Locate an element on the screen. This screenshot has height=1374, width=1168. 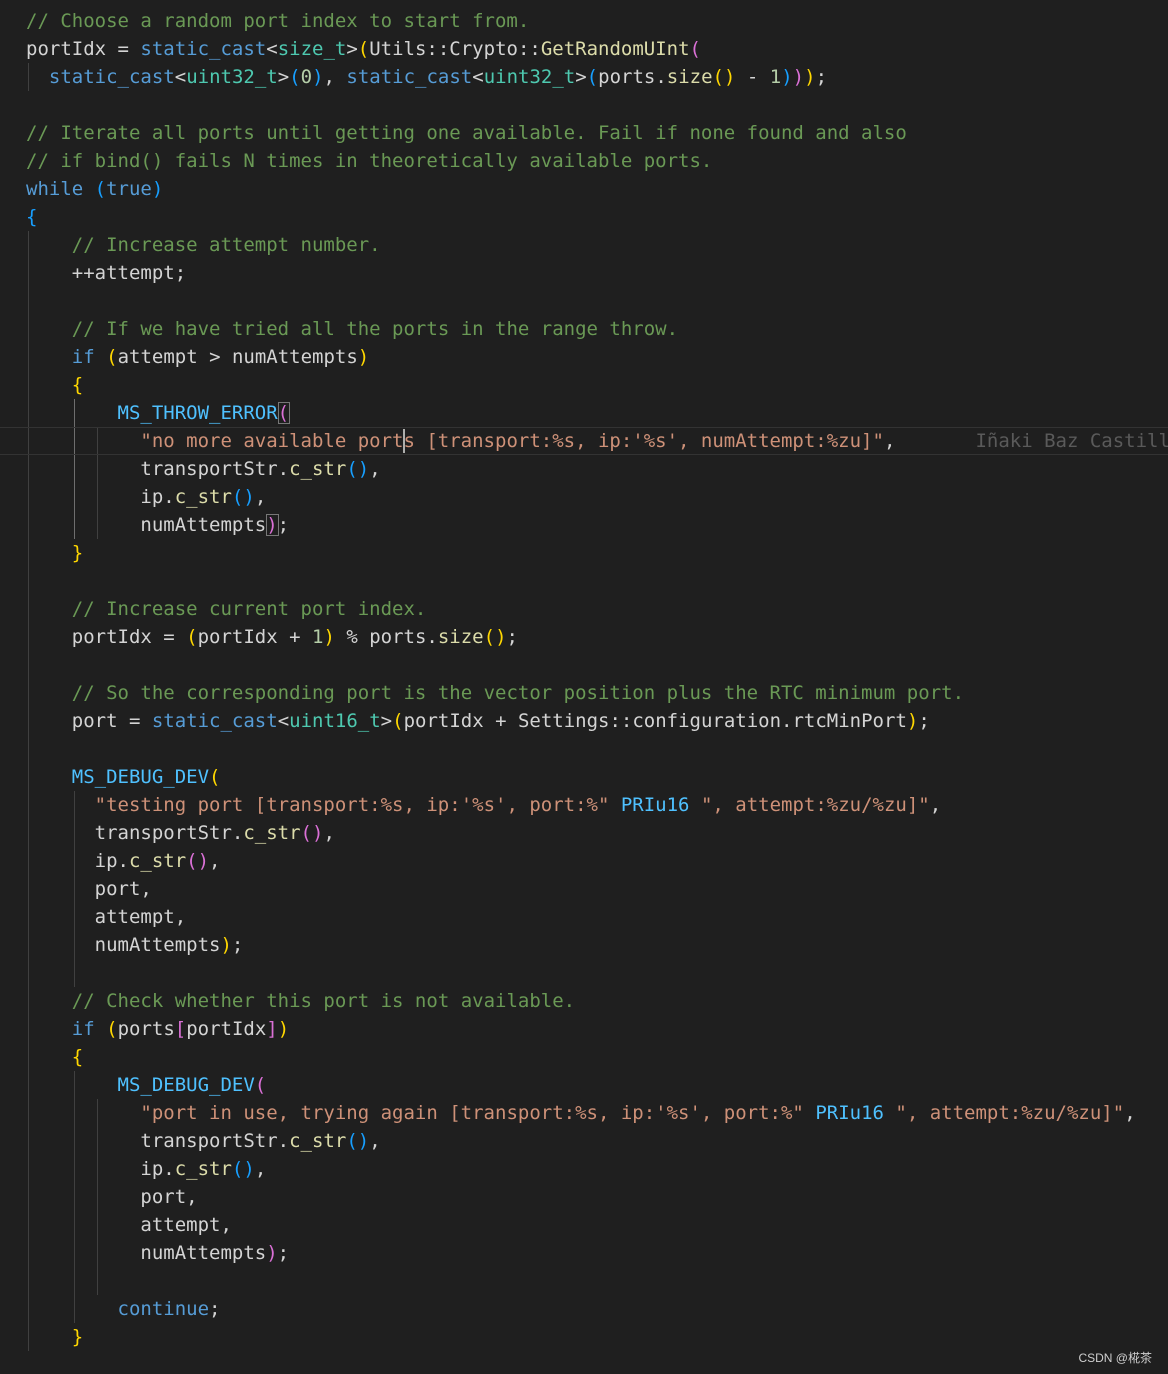
code-token: portIdx = is located at coordinates (106, 637).